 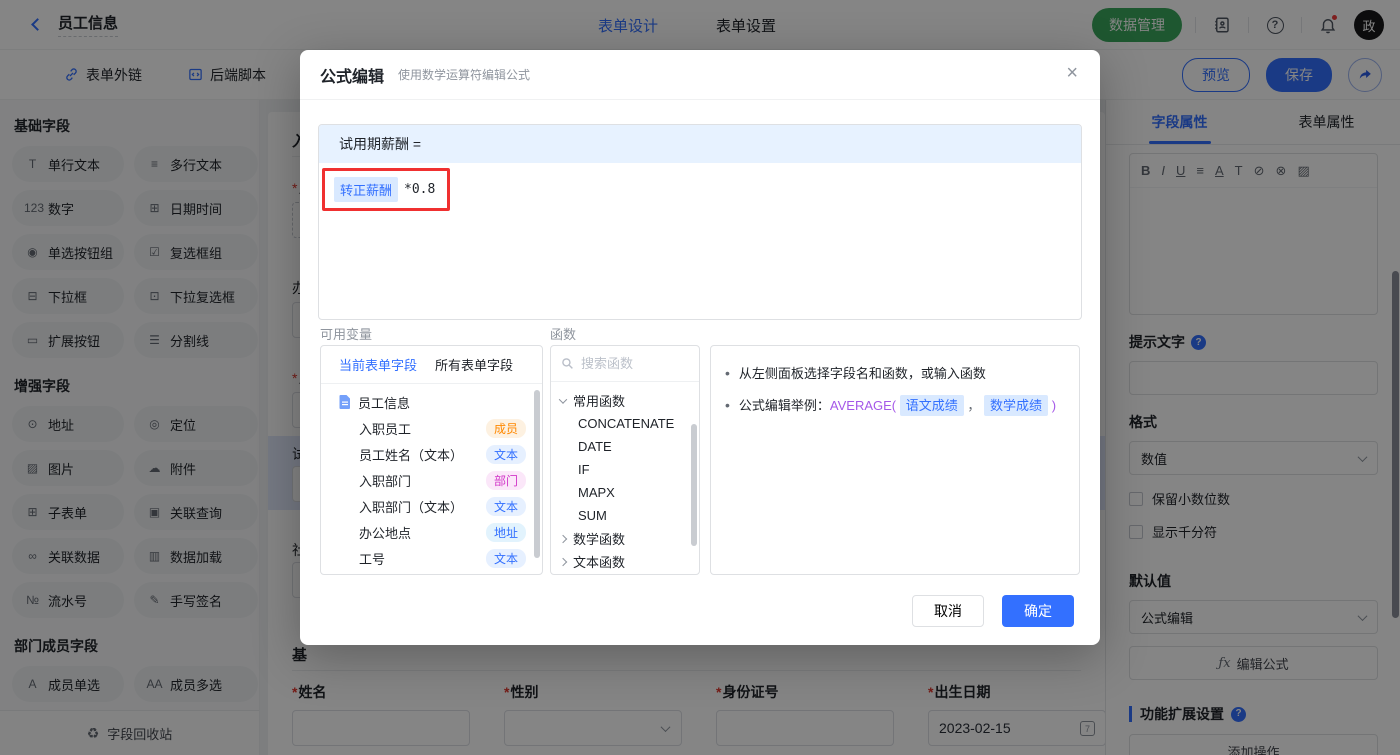 I want to click on form-doc-icon, so click(x=345, y=402).